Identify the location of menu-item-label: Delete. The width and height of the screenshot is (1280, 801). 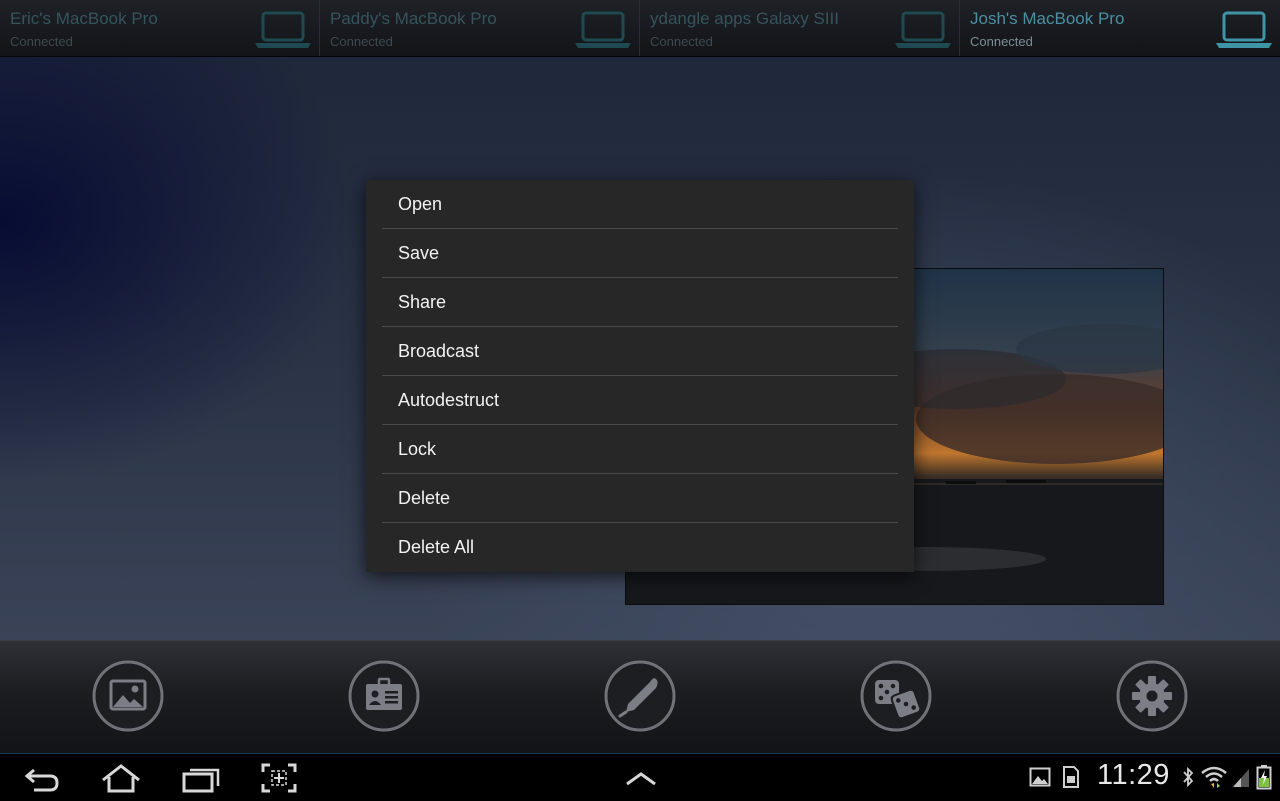
(424, 498).